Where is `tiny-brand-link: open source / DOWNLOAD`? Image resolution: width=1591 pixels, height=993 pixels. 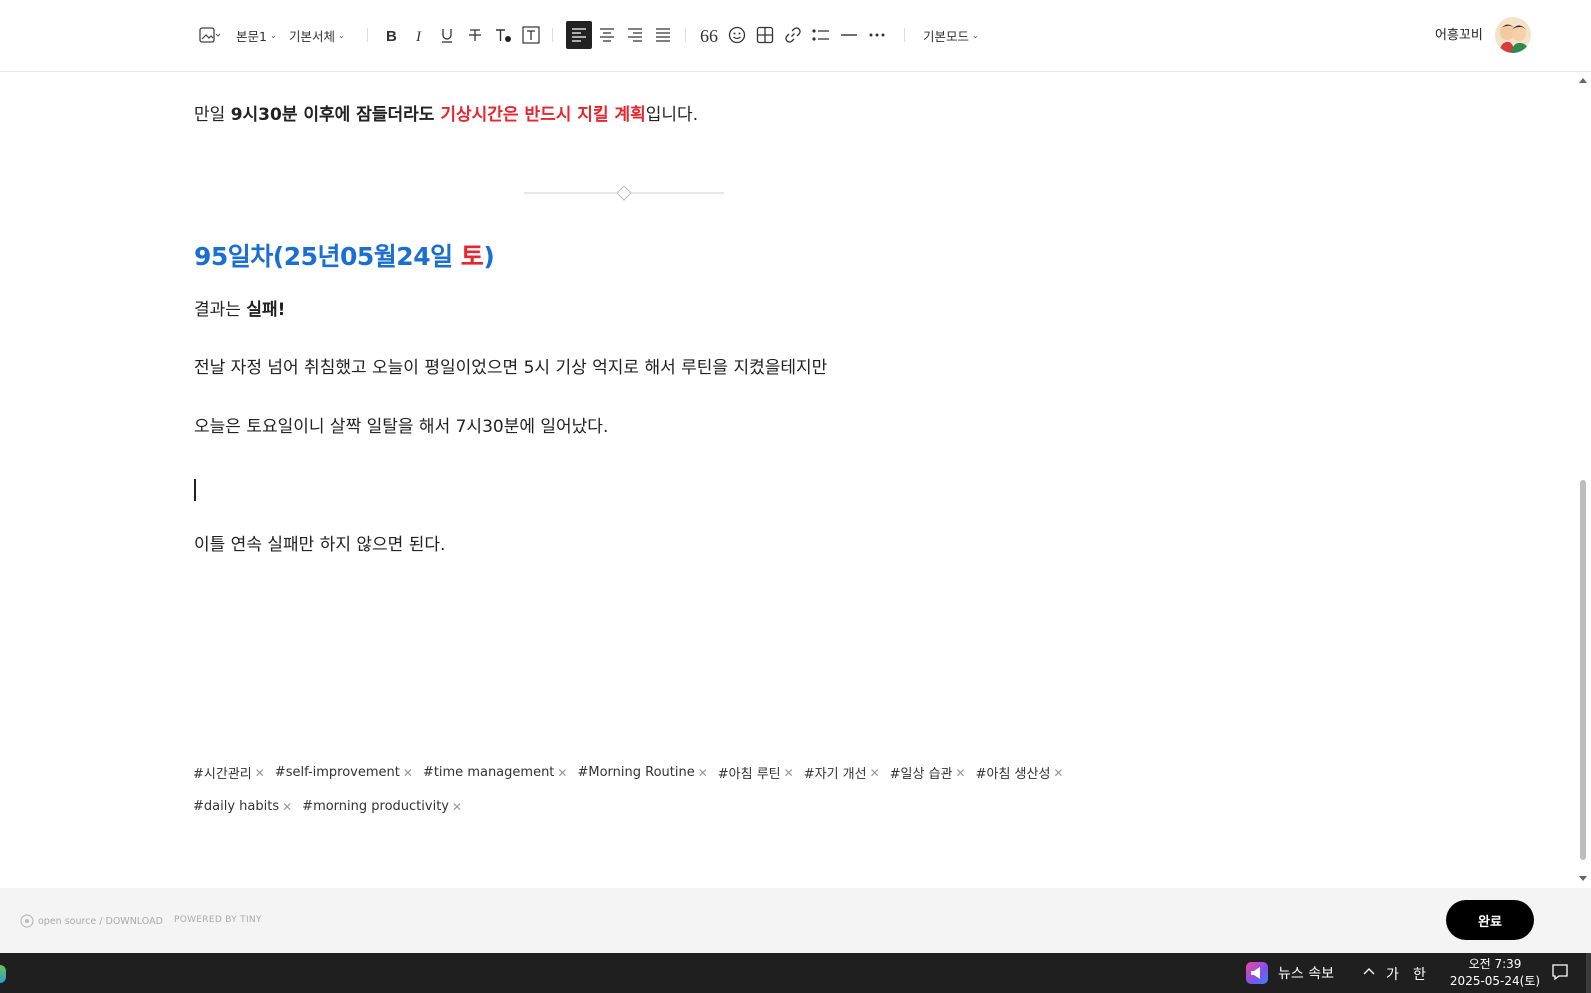
tiny-brand-link: open source / DOWNLOAD is located at coordinates (91, 921).